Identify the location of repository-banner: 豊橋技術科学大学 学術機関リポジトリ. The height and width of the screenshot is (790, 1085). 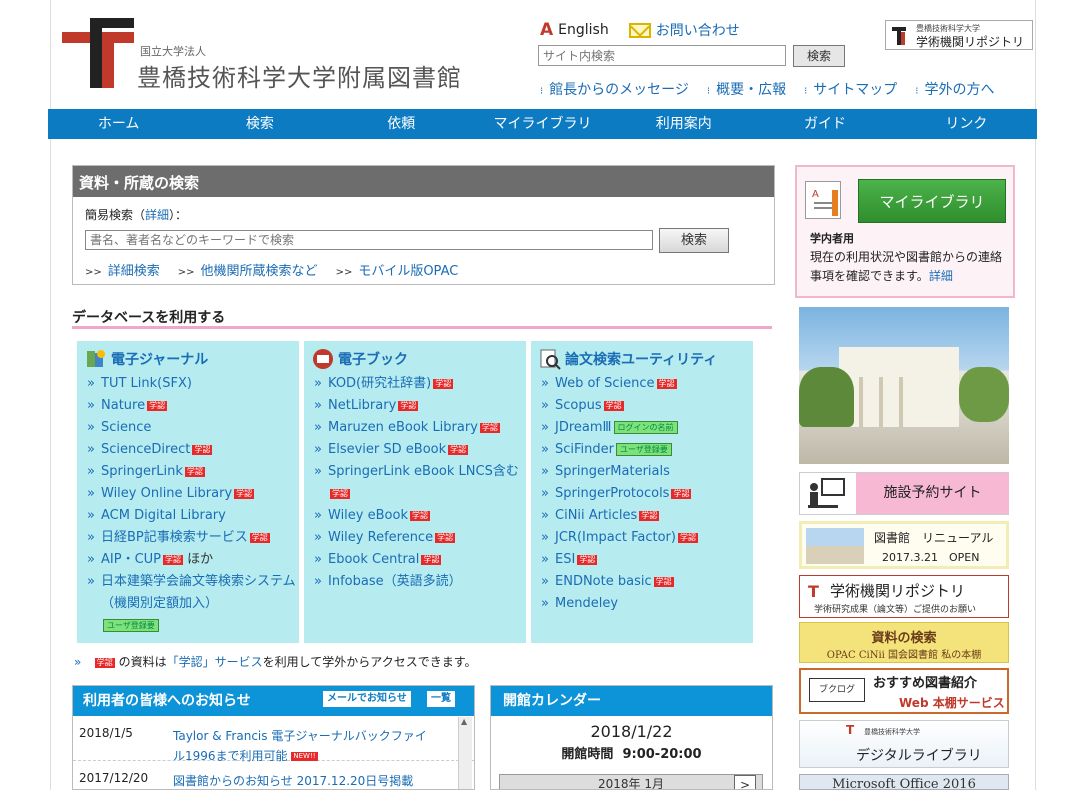
(959, 35).